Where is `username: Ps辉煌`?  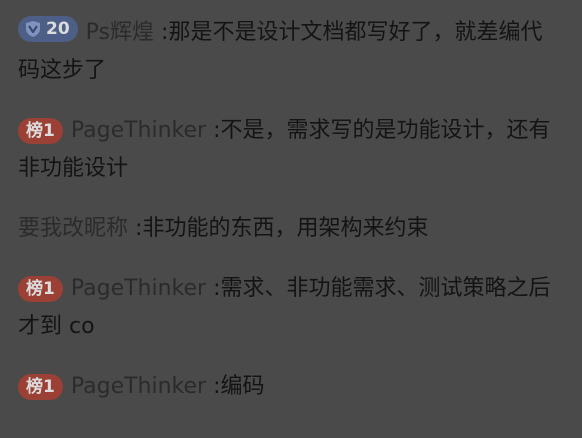 username: Ps辉煌 is located at coordinates (120, 32).